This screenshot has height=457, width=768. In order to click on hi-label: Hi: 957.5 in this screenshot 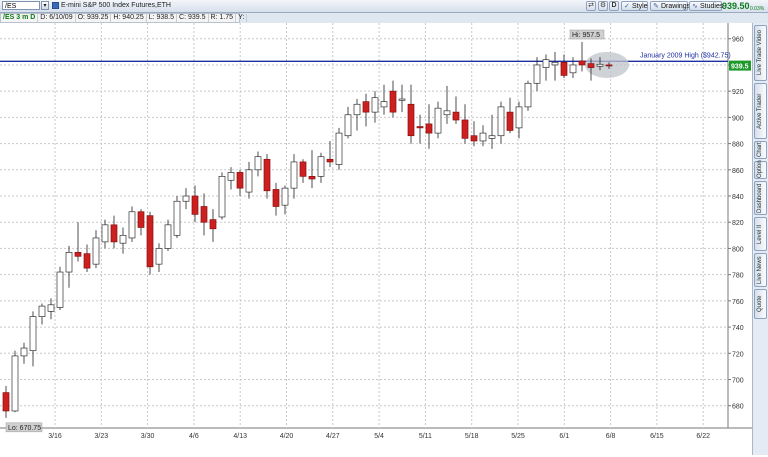, I will do `click(586, 35)`.